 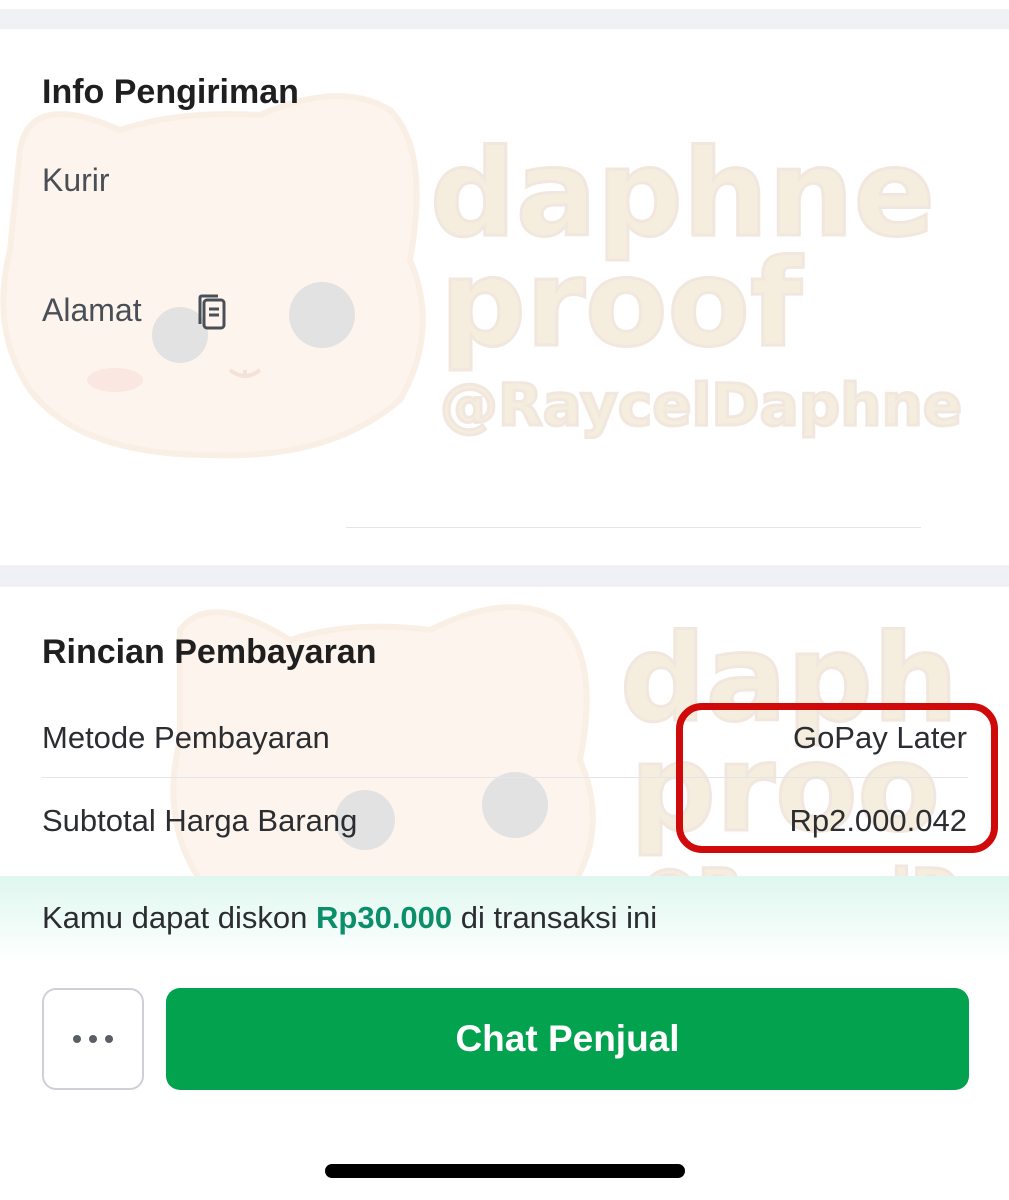 I want to click on address-label: Alamat, so click(x=92, y=310).